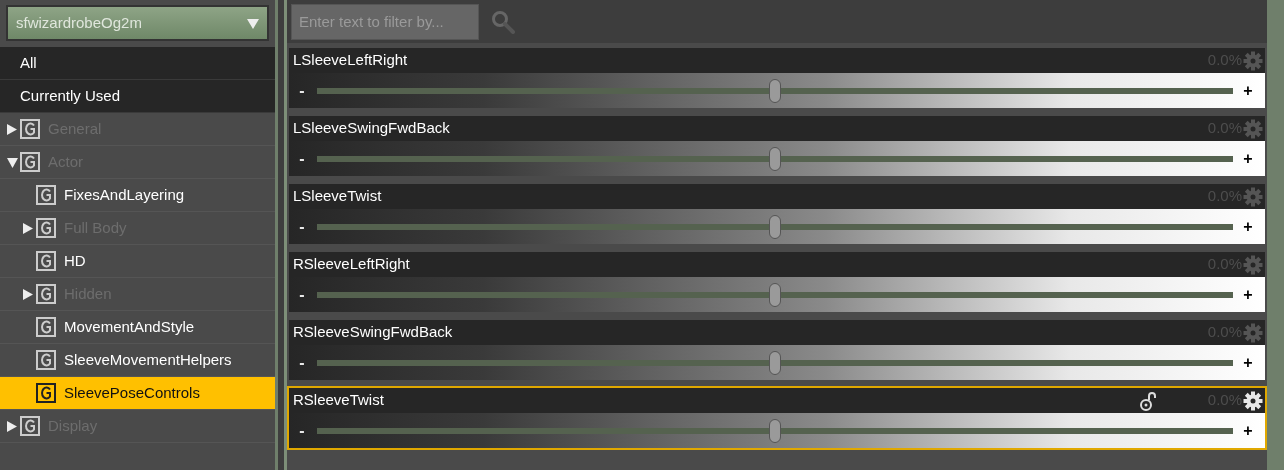  Describe the element at coordinates (137, 195) in the screenshot. I see `tree-item: FixesAndLayering` at that location.